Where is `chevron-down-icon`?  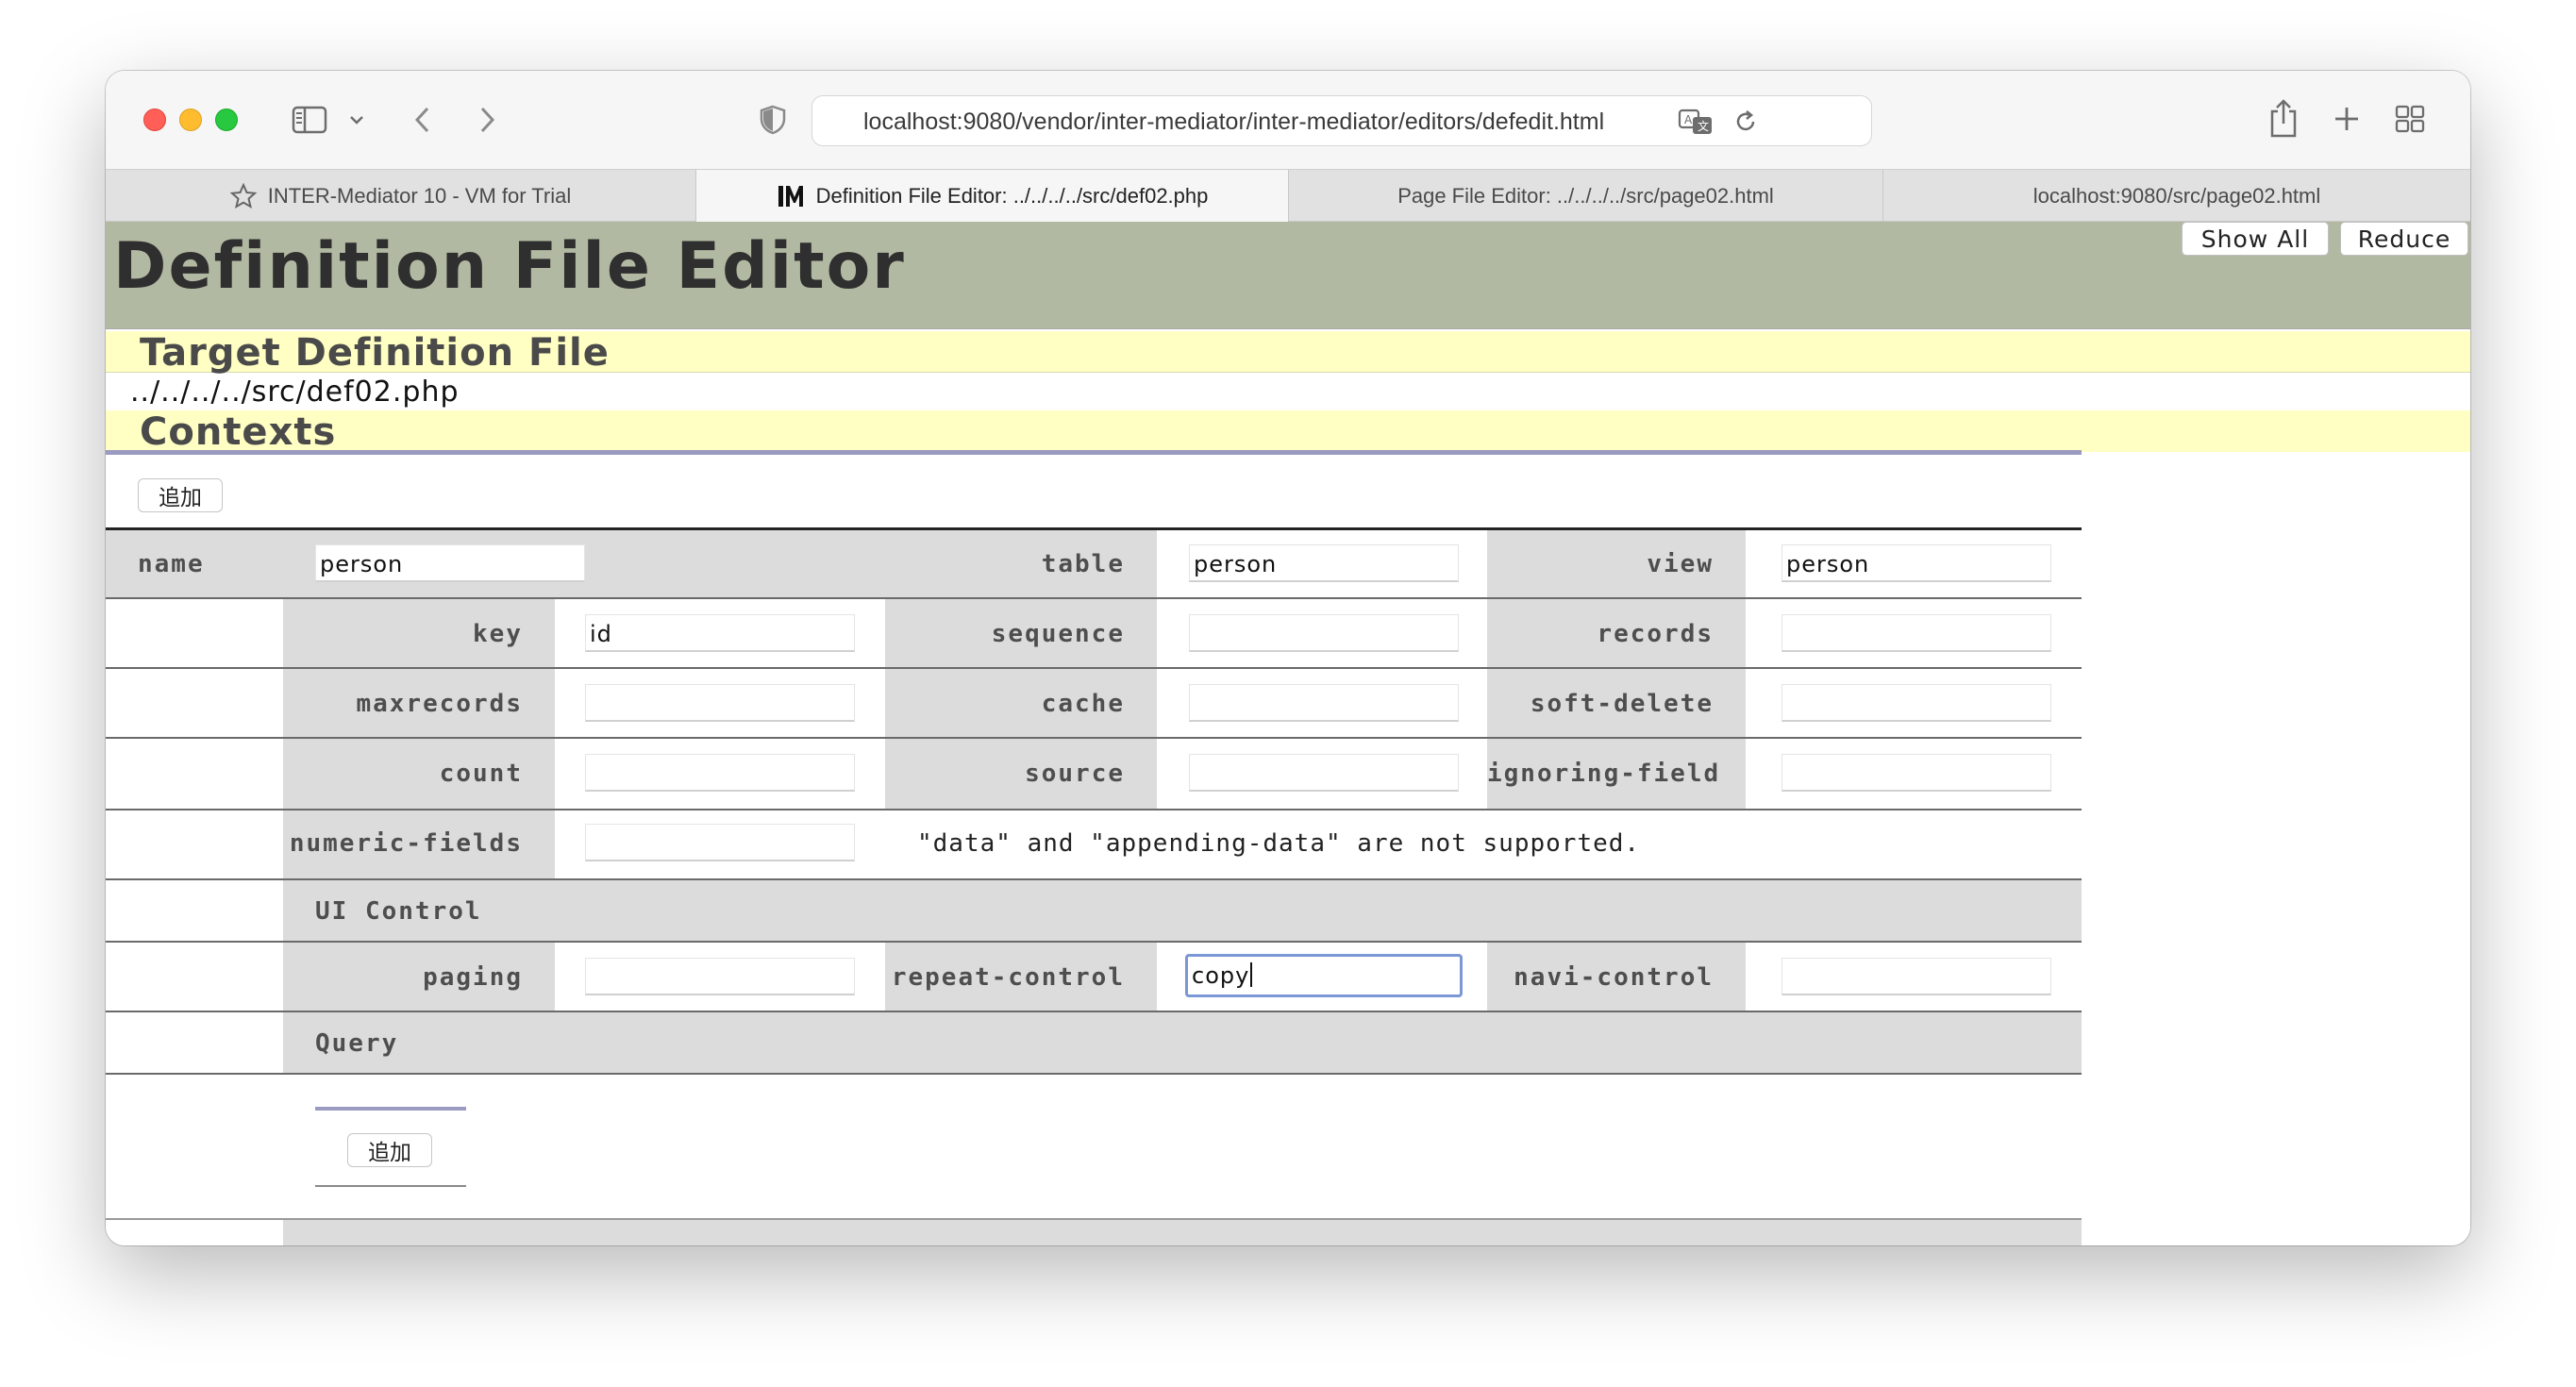
chevron-down-icon is located at coordinates (356, 120).